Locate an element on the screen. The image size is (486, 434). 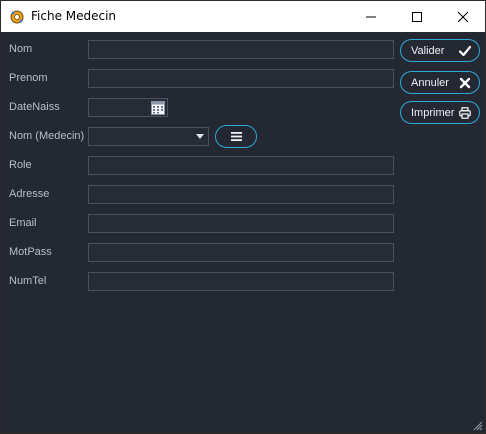
mot-pass-field is located at coordinates (241, 252).